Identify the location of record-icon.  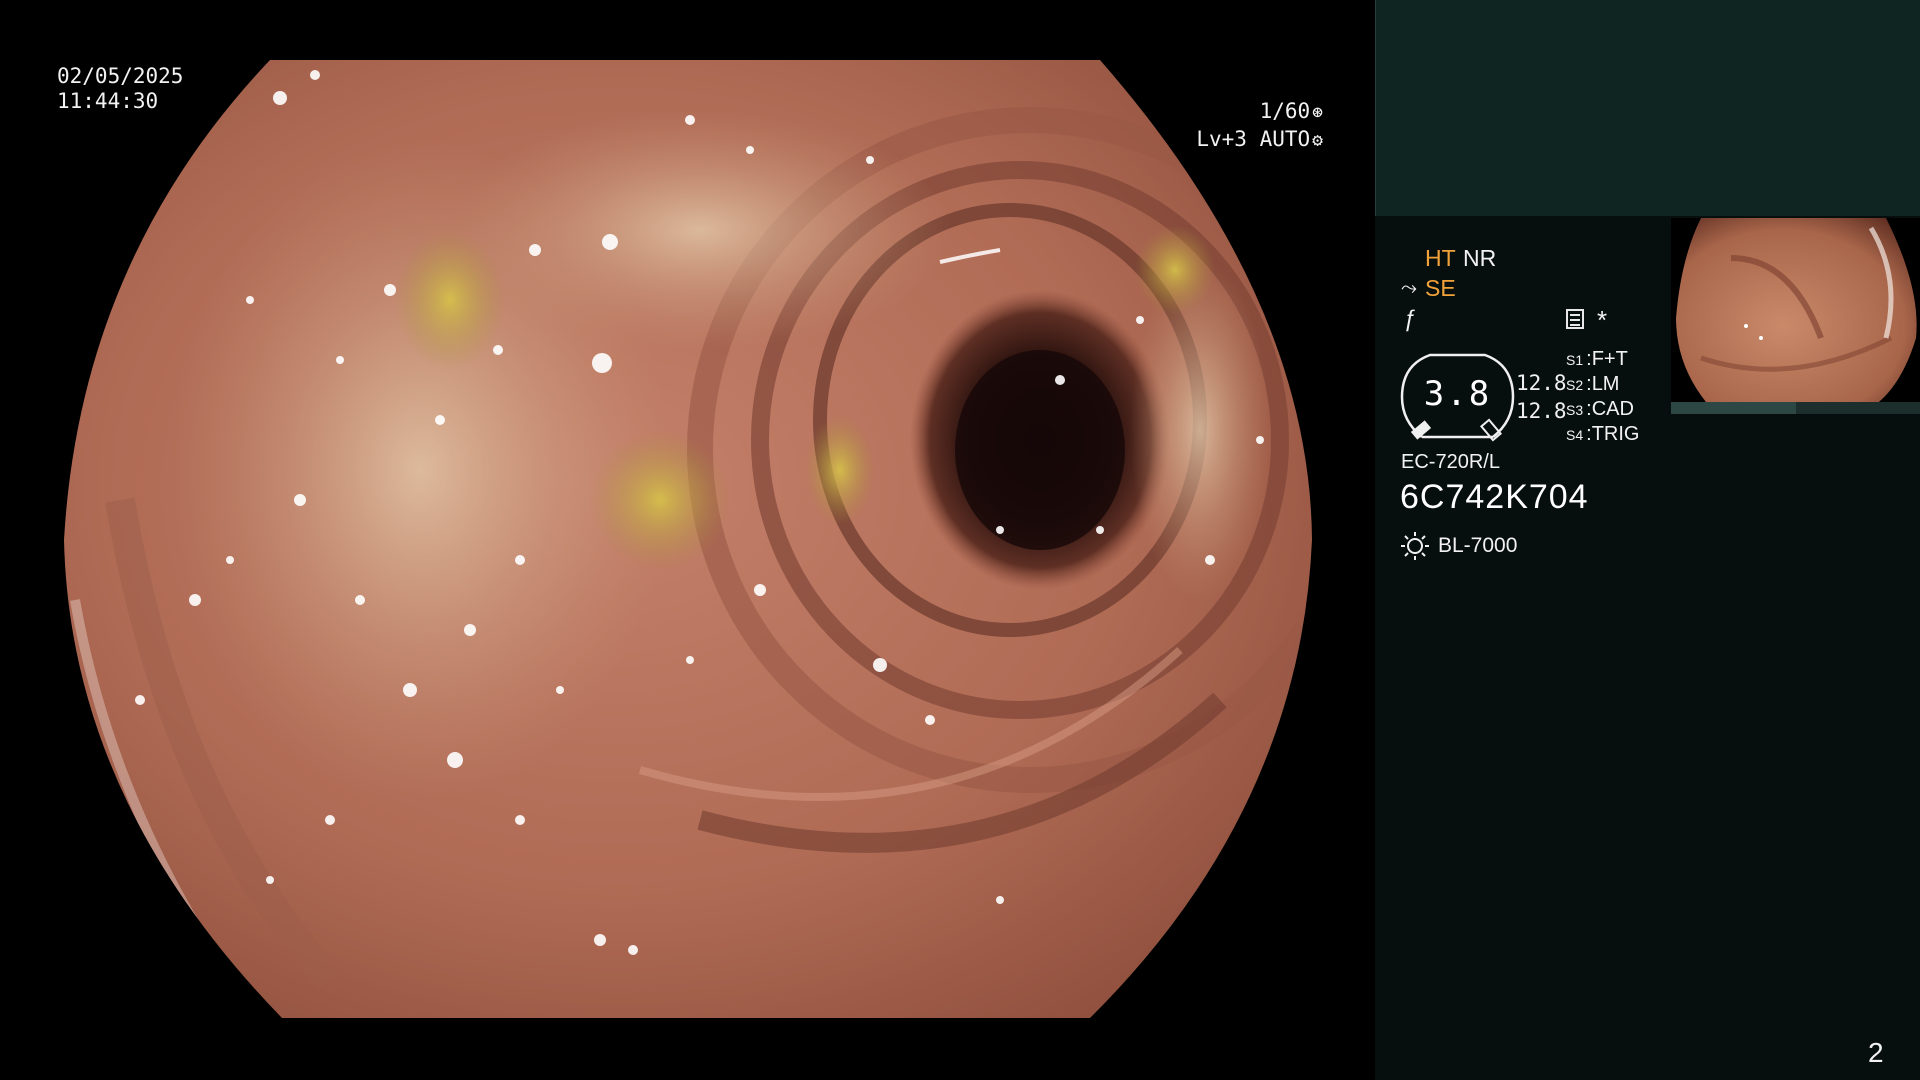
(1575, 319).